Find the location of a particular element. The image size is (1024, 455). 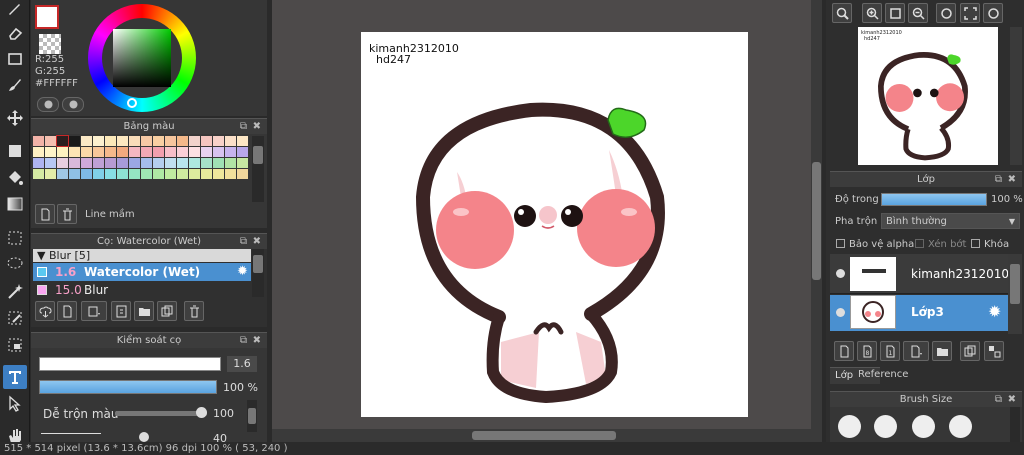

brush-tool-icon is located at coordinates (15, 85).